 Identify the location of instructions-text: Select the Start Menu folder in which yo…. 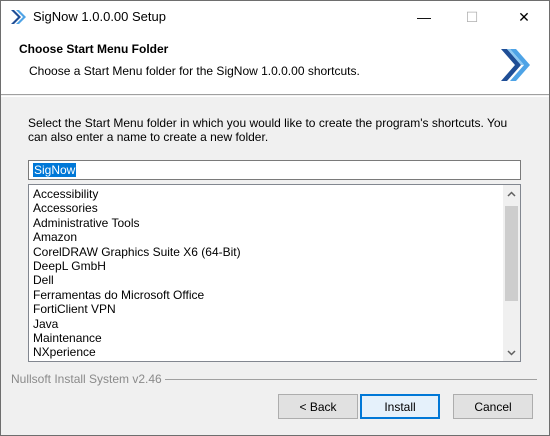
(268, 130).